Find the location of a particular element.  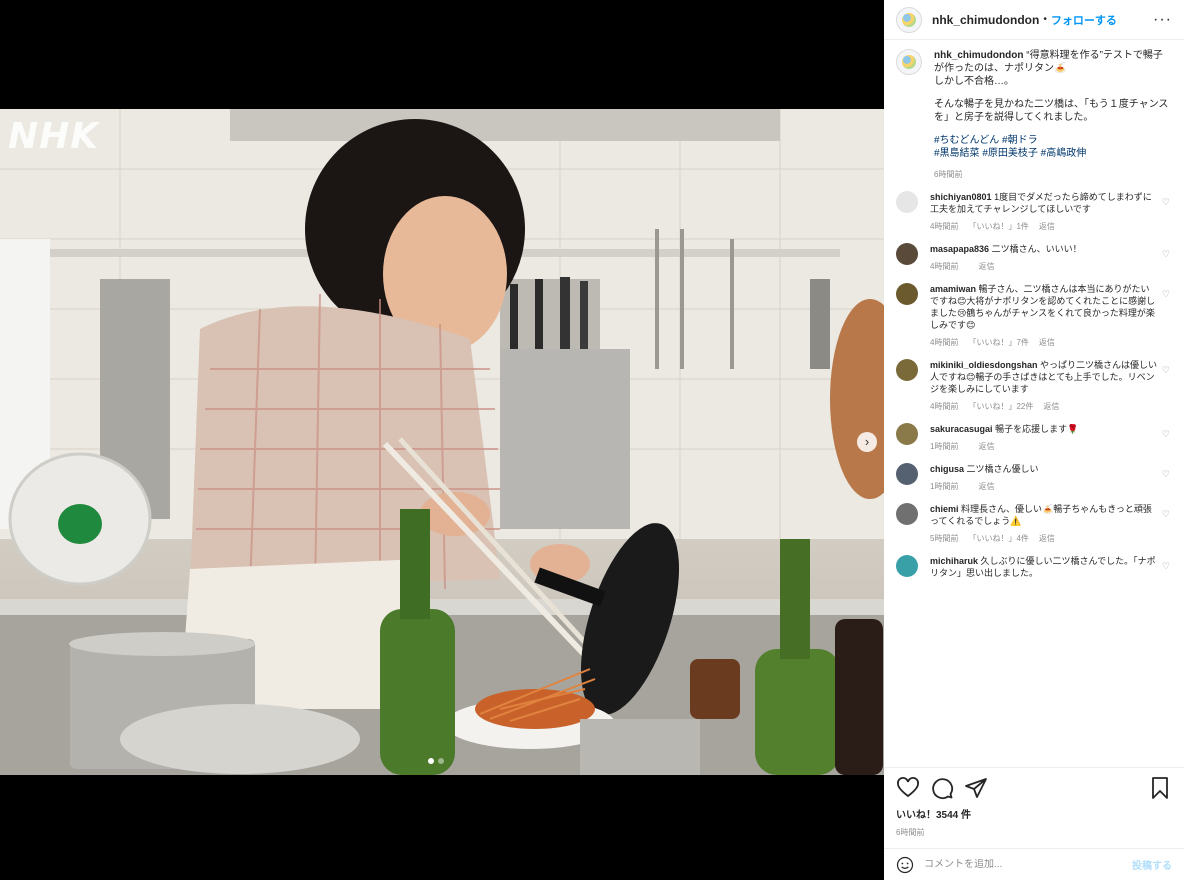

comment-input is located at coordinates (1028, 864).